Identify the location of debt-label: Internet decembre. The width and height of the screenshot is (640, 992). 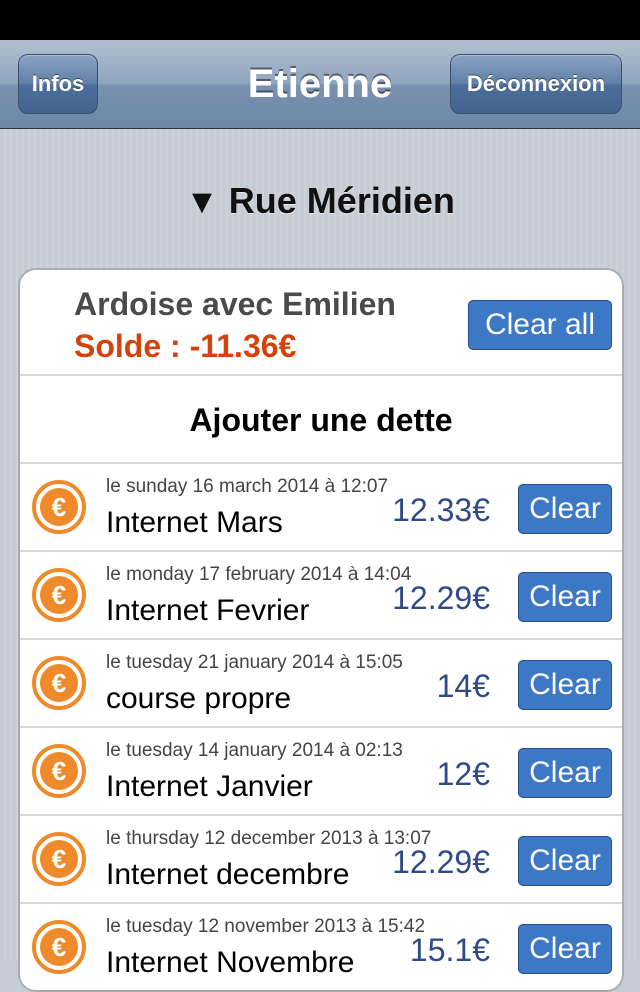
(228, 874).